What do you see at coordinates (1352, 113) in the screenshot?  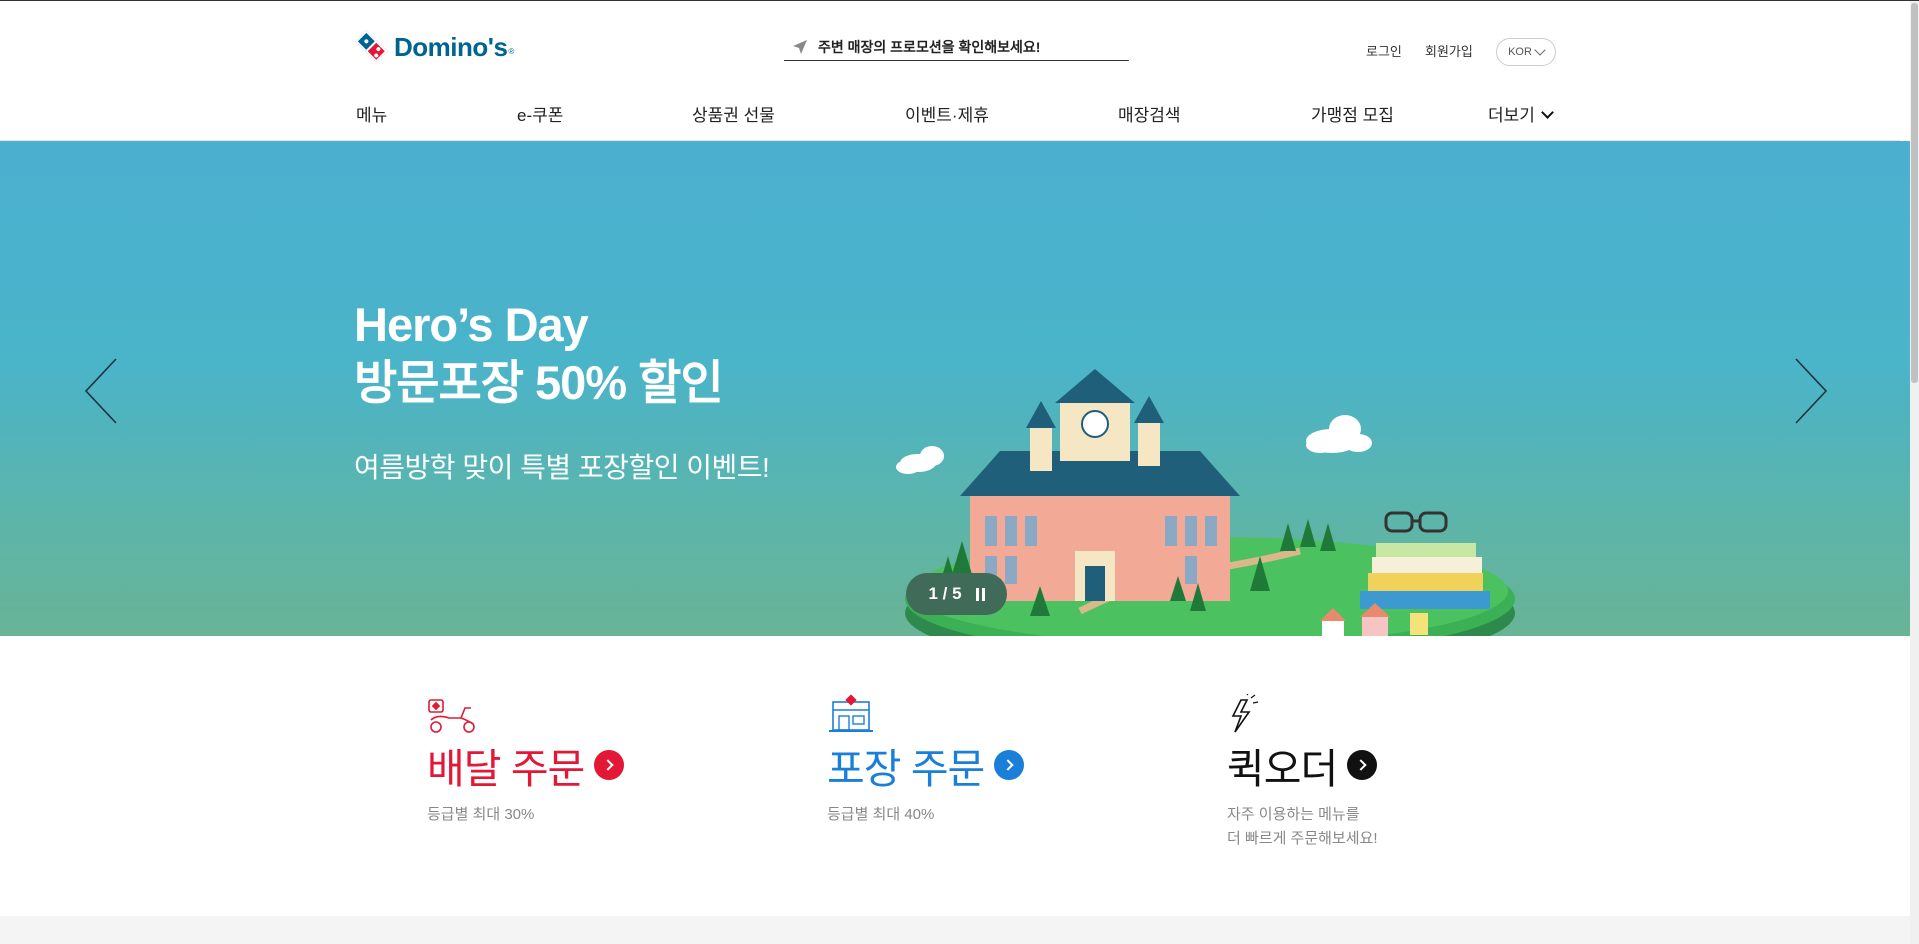 I see `nav-item-franchise: 가맹점 모집` at bounding box center [1352, 113].